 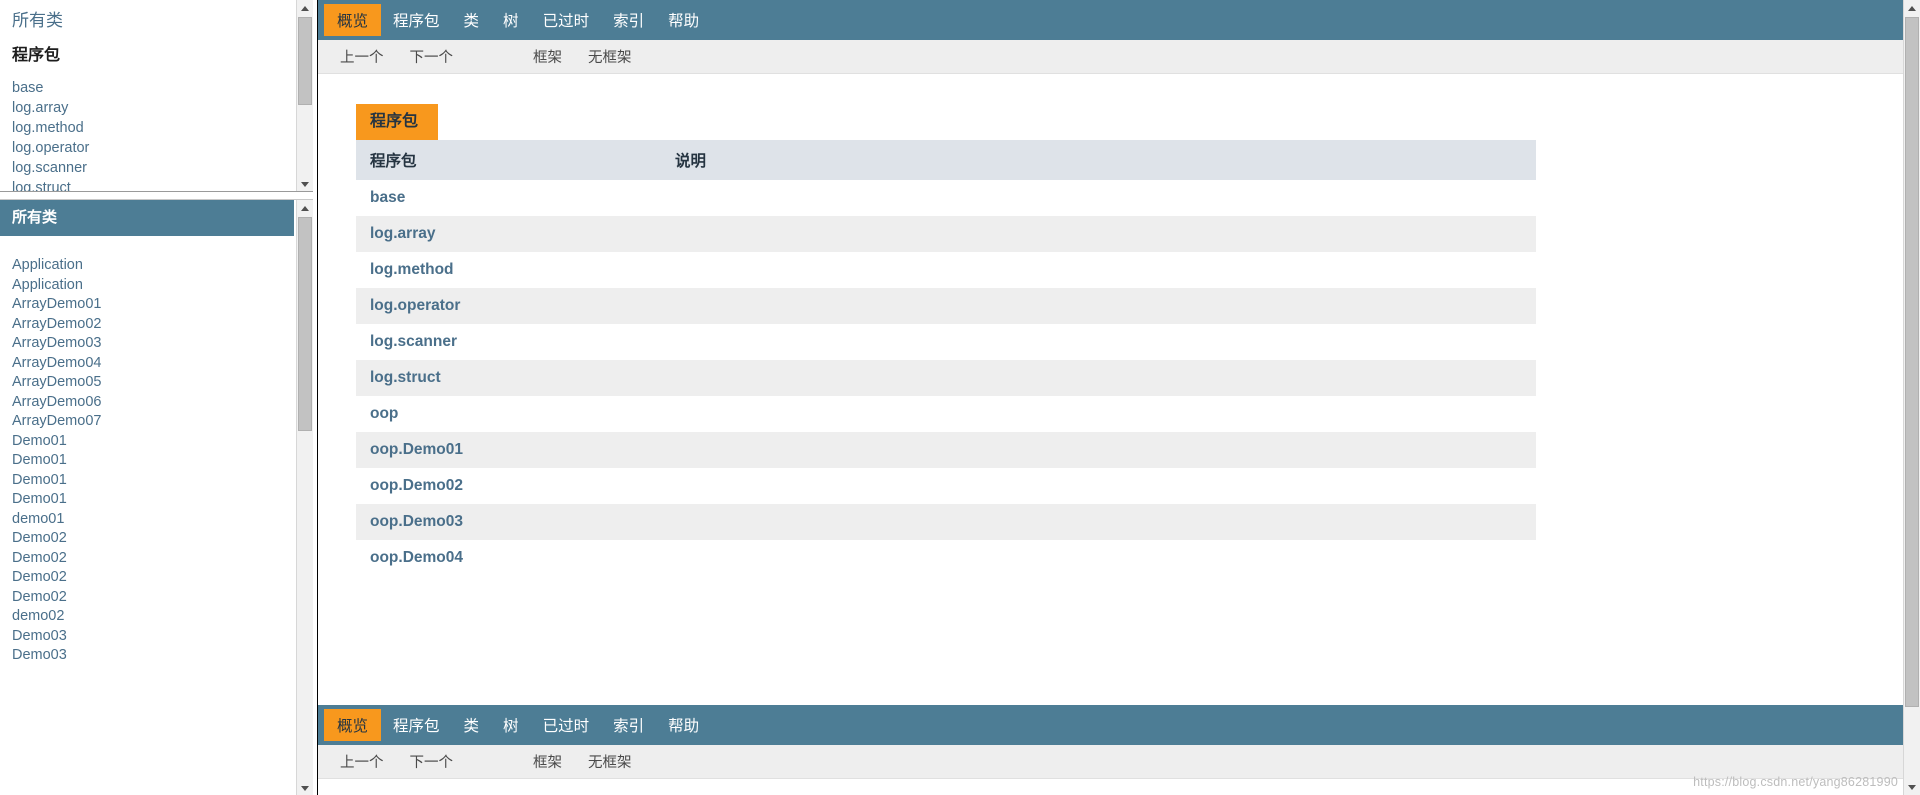 I want to click on class-link: ArrayDemo05, so click(x=153, y=383).